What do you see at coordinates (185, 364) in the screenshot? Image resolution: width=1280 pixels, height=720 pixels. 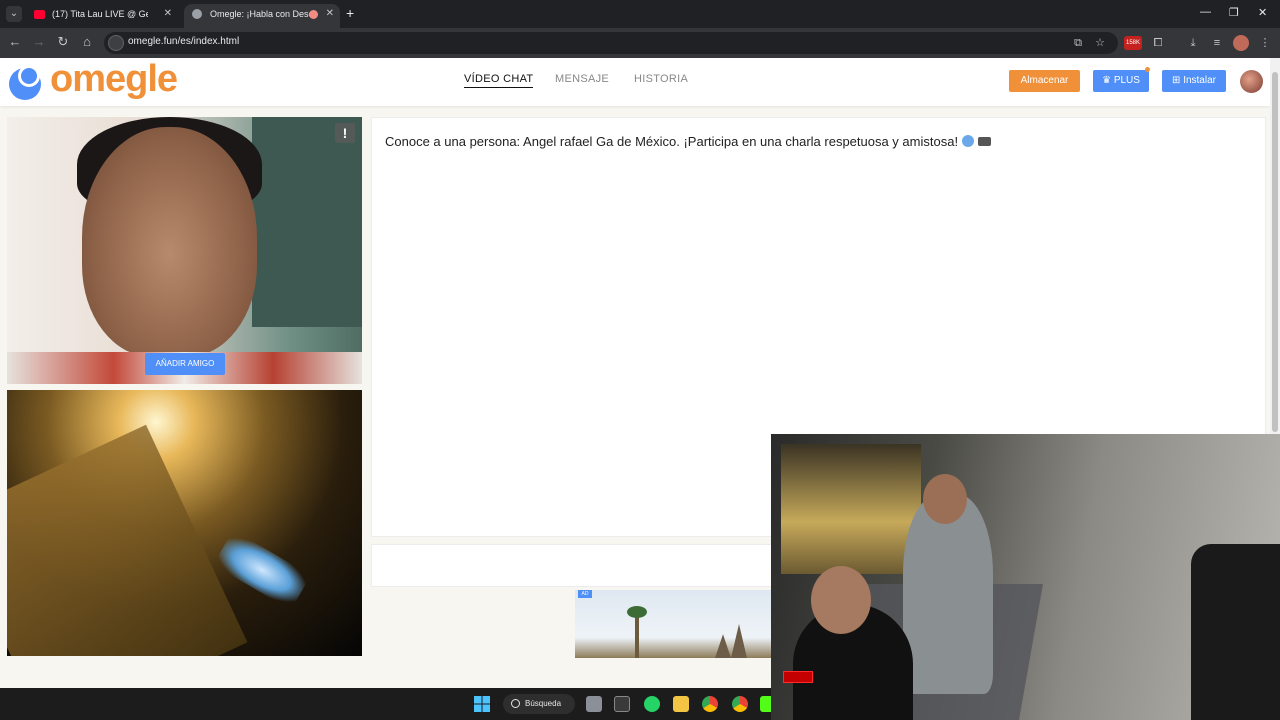 I see `add-friend-button: AÑADIR AMIGO` at bounding box center [185, 364].